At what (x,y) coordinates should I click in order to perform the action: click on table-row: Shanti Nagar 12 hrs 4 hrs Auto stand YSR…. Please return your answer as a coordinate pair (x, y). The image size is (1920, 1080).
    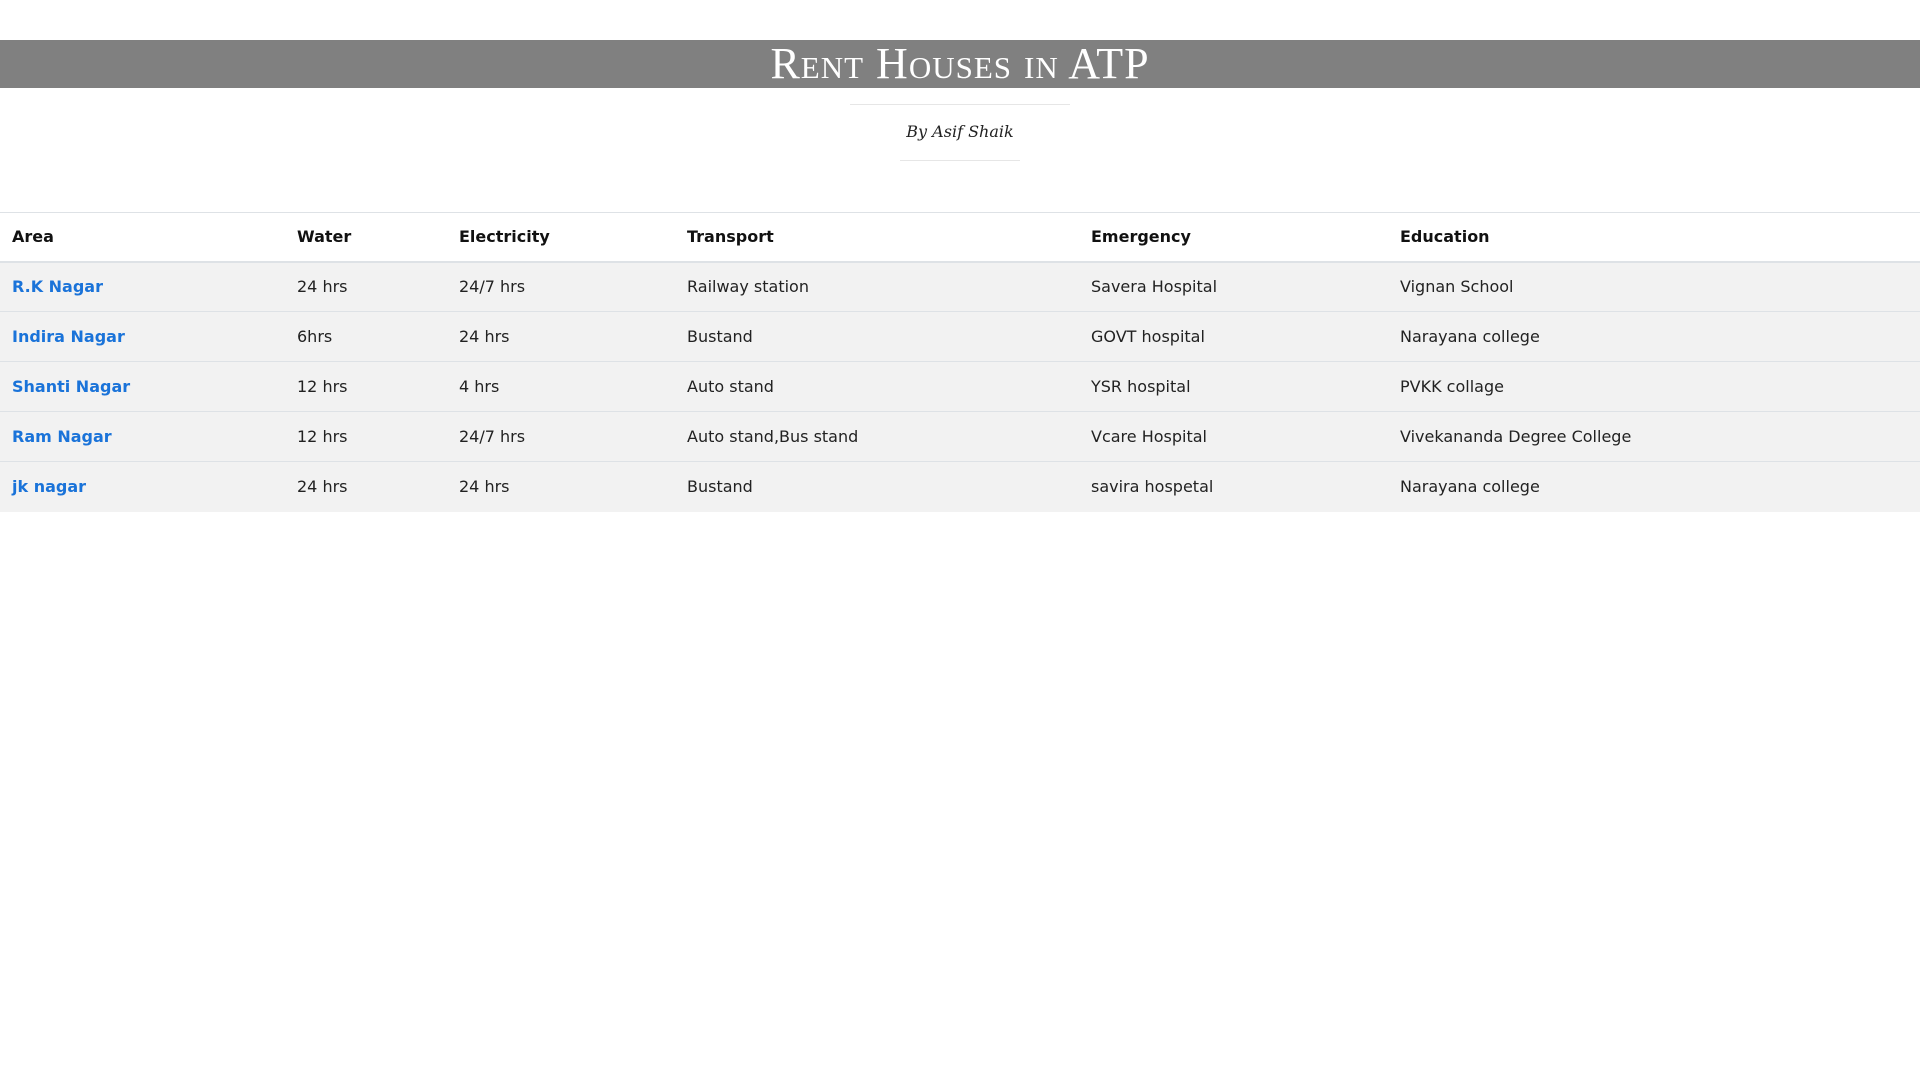
    Looking at the image, I should click on (960, 386).